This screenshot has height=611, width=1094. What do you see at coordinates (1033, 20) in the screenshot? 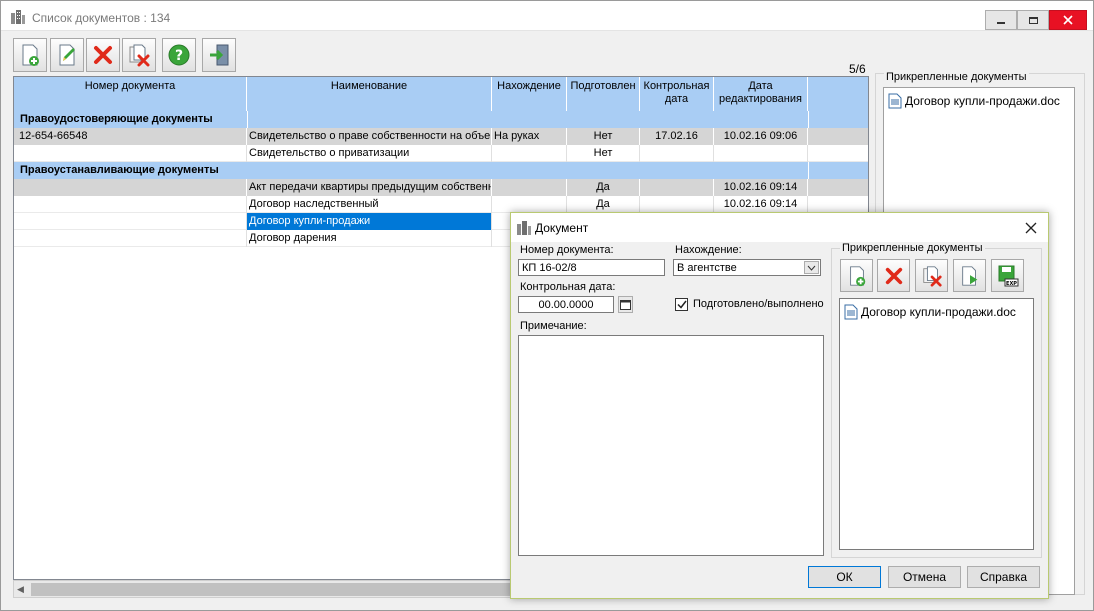
I see `maximize-button` at bounding box center [1033, 20].